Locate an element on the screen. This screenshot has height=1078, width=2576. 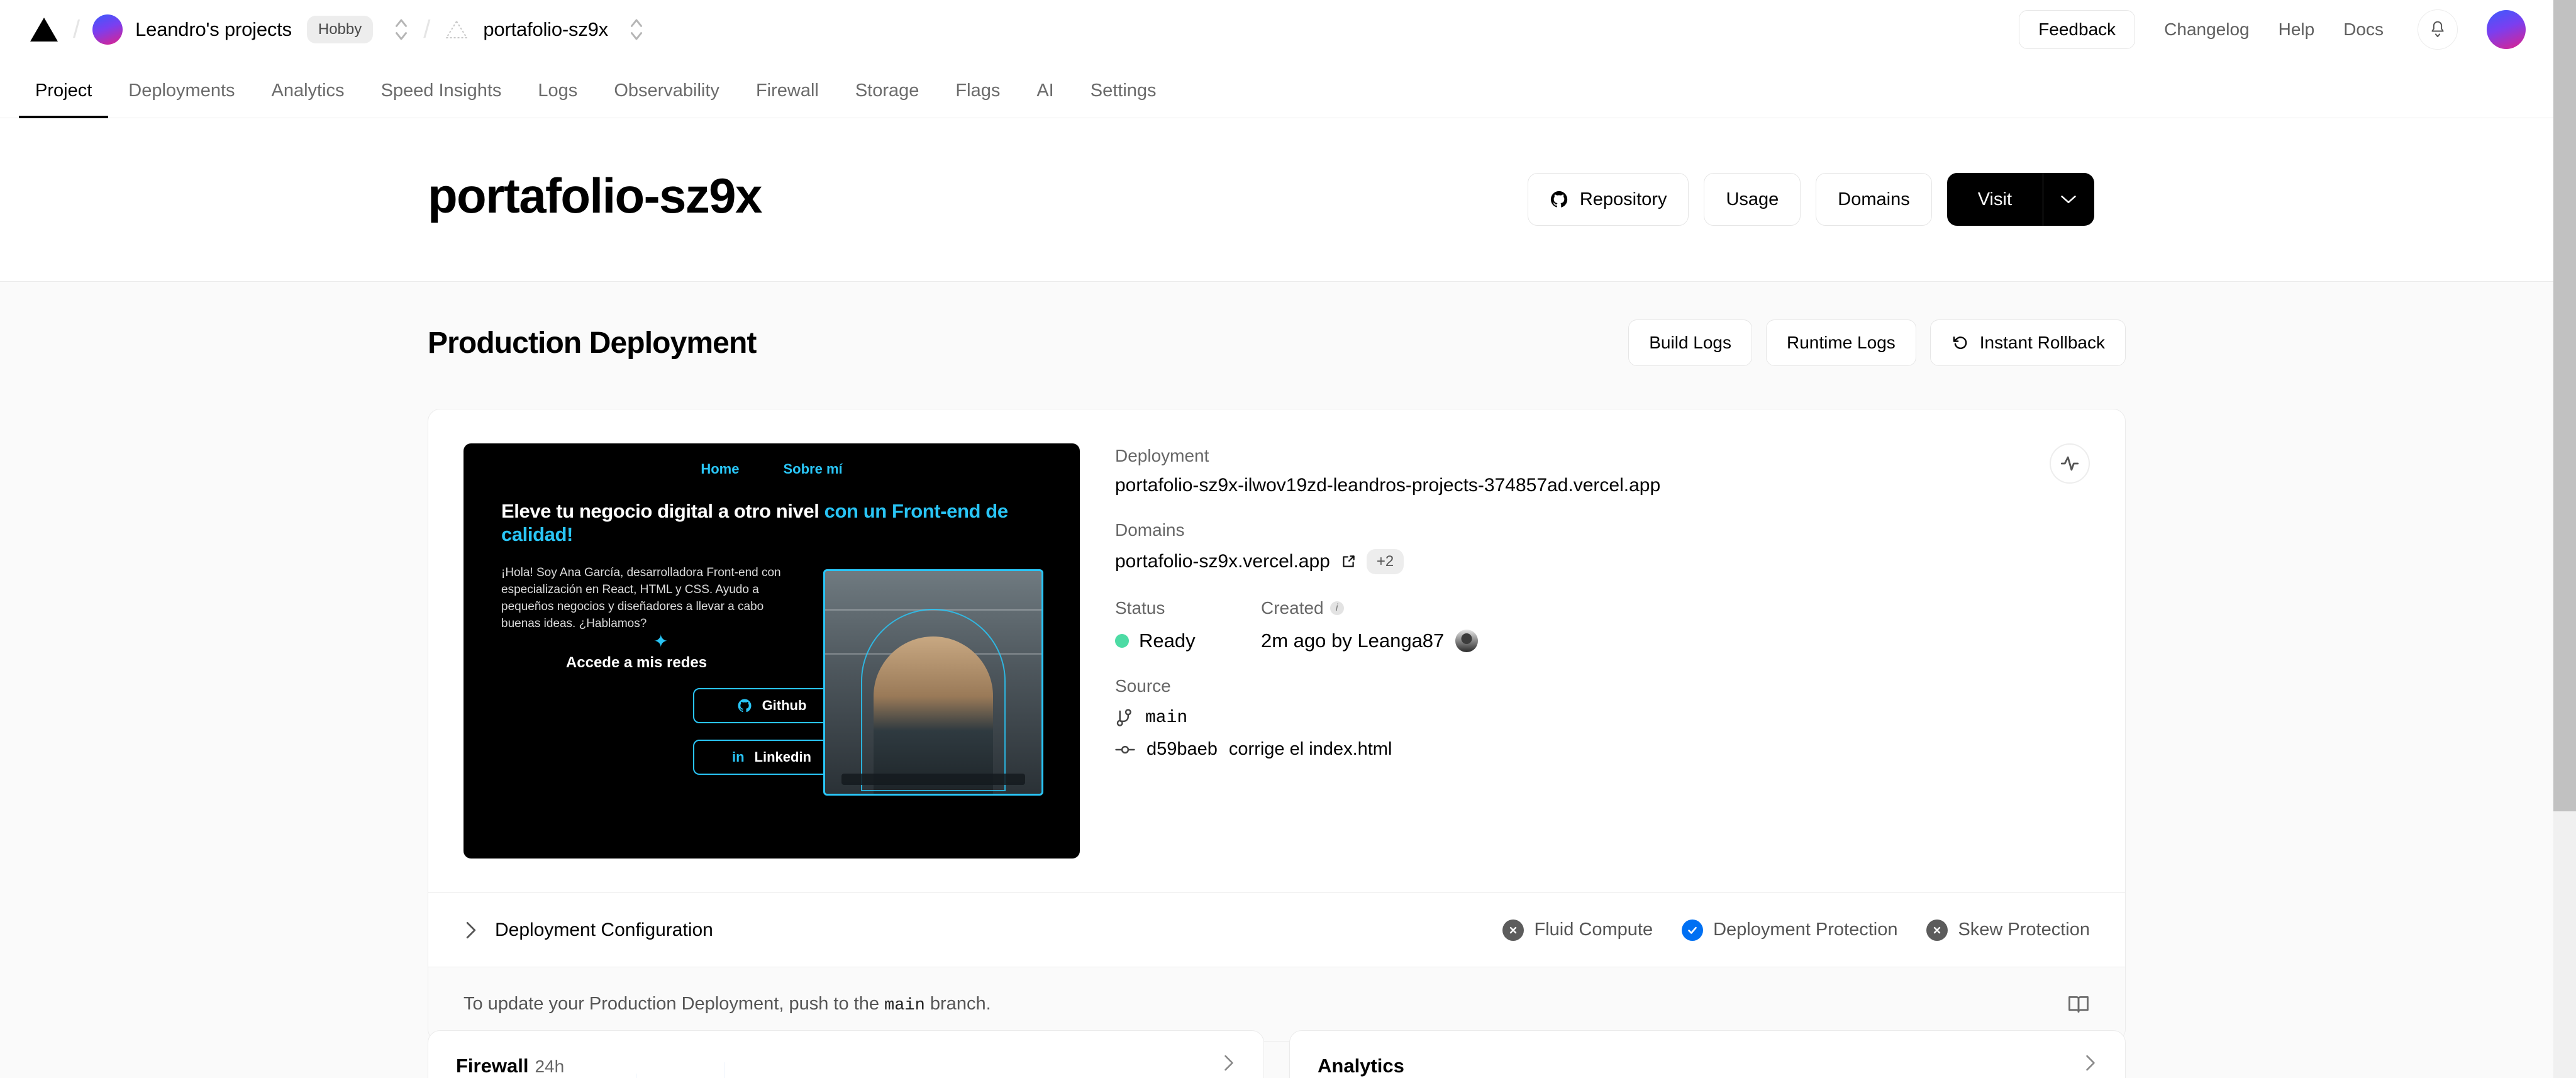
preview-nav-home: Home is located at coordinates (720, 469).